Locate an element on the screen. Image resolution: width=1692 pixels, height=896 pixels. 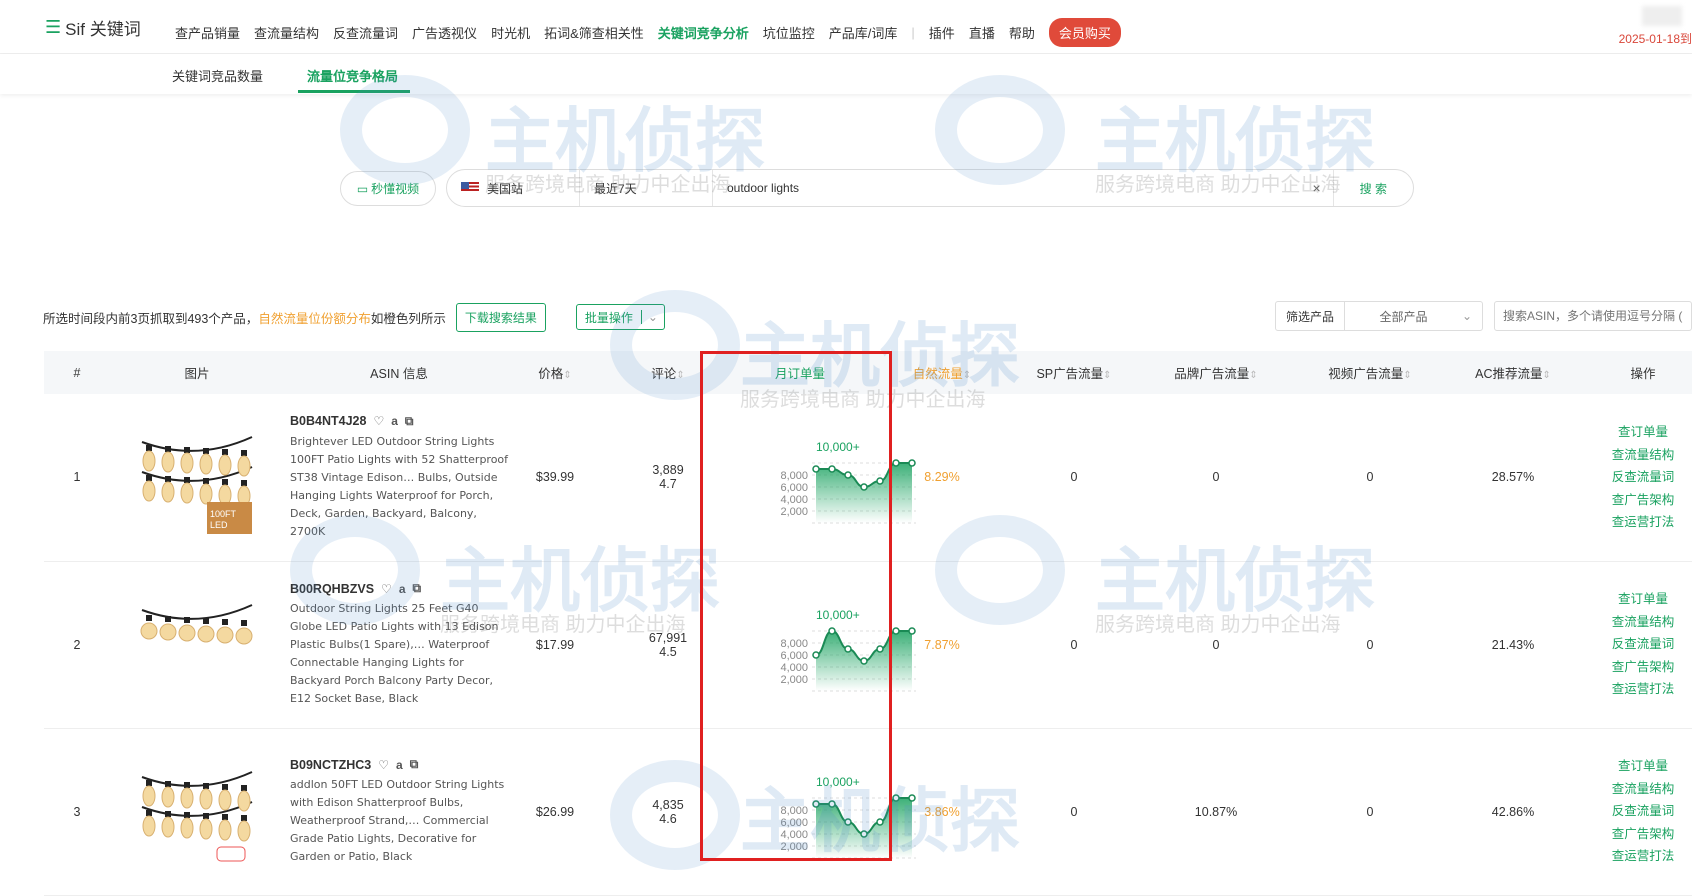
nav-item: 时光机 is located at coordinates (510, 32).